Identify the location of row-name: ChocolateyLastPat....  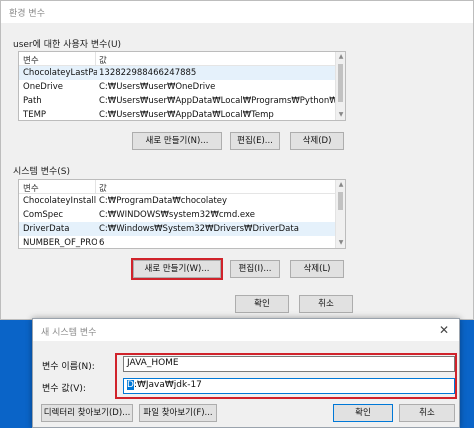
(60, 73).